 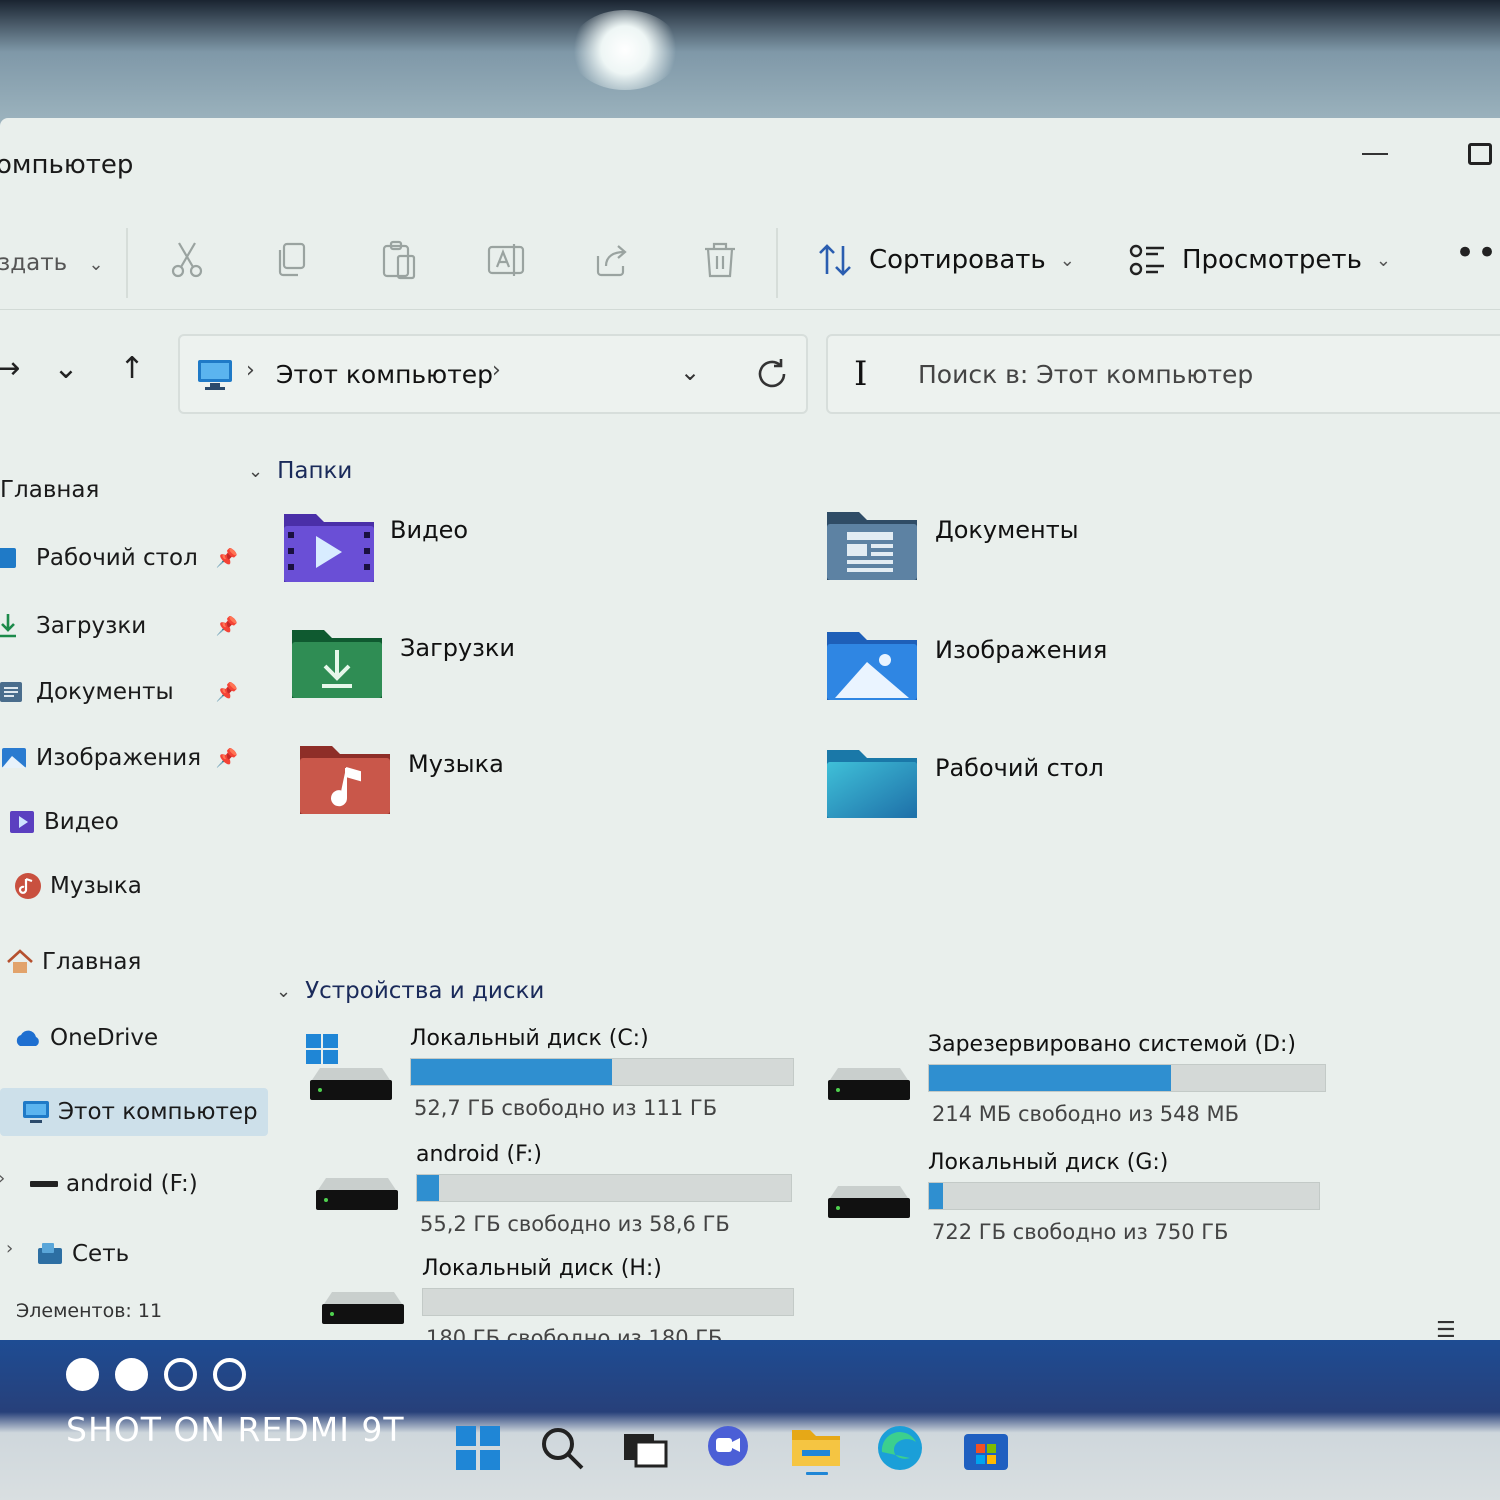 What do you see at coordinates (152, 1254) in the screenshot?
I see `sidebar-item-network: Сеть` at bounding box center [152, 1254].